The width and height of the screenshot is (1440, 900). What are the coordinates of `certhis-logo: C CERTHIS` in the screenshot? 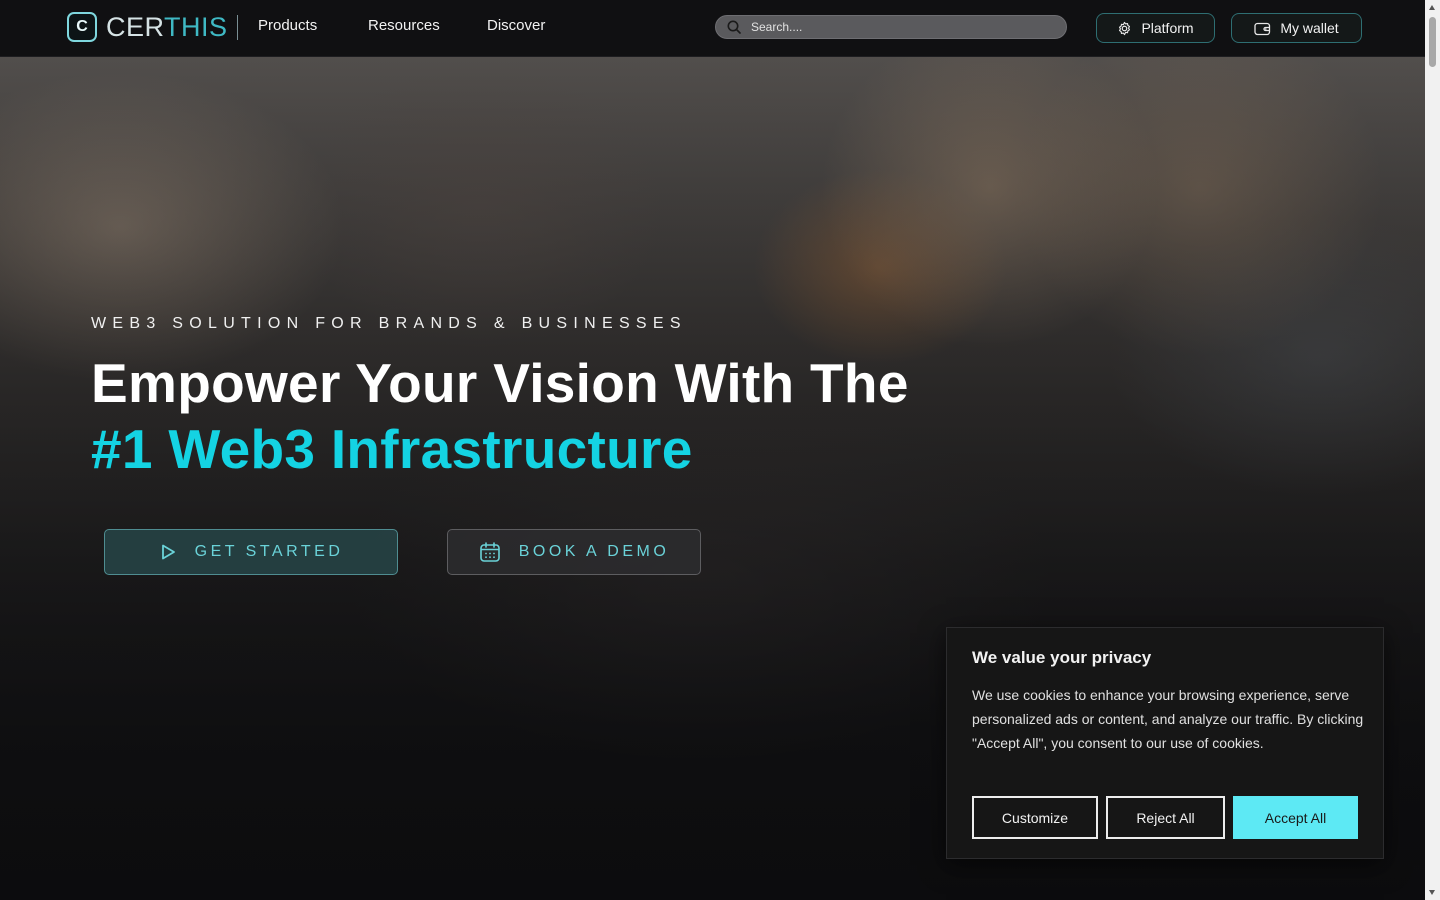 It's located at (147, 27).